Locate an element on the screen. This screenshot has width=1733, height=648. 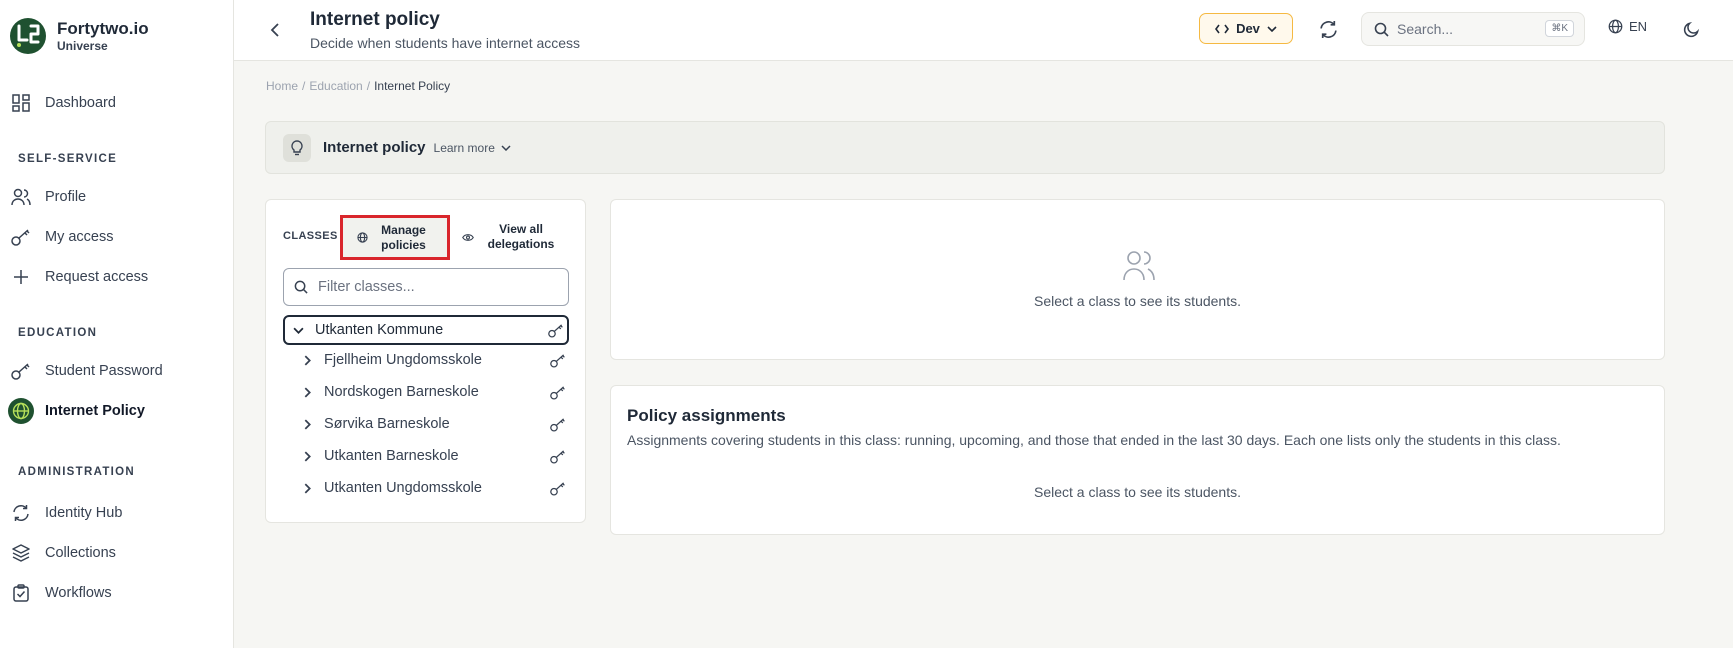
sidebar-item-student-password: Student Password is located at coordinates (117, 371).